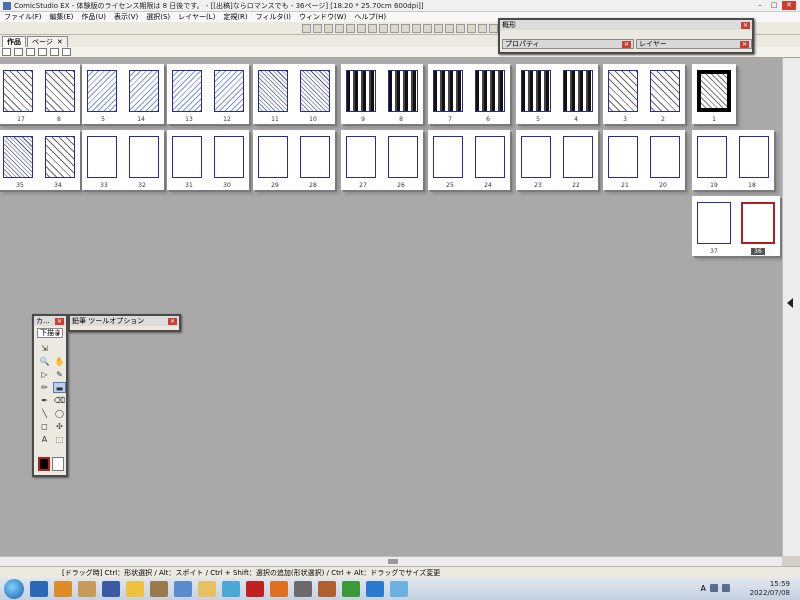  Describe the element at coordinates (273, 17) in the screenshot. I see `menu-filter: フィルタ(I)` at that location.